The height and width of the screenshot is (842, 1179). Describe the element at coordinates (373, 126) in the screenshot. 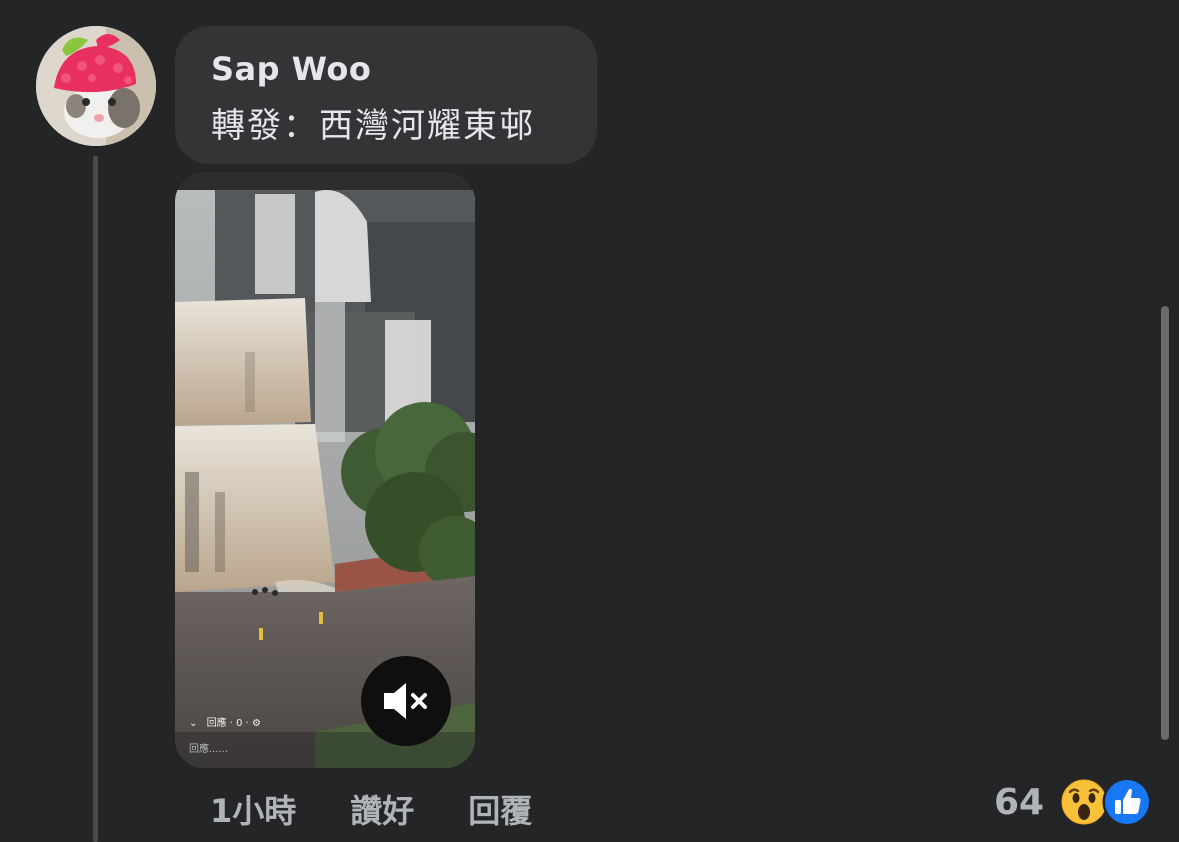

I see `comment-text: 轉發：西灣河耀東邨` at that location.